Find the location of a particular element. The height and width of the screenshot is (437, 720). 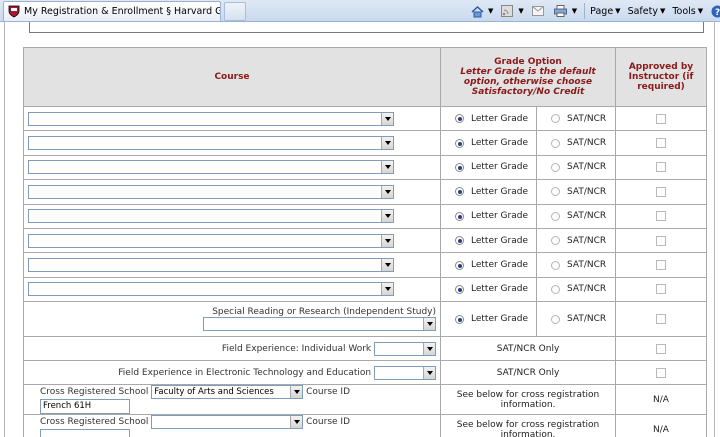

feeds-button: ▼ is located at coordinates (512, 11).